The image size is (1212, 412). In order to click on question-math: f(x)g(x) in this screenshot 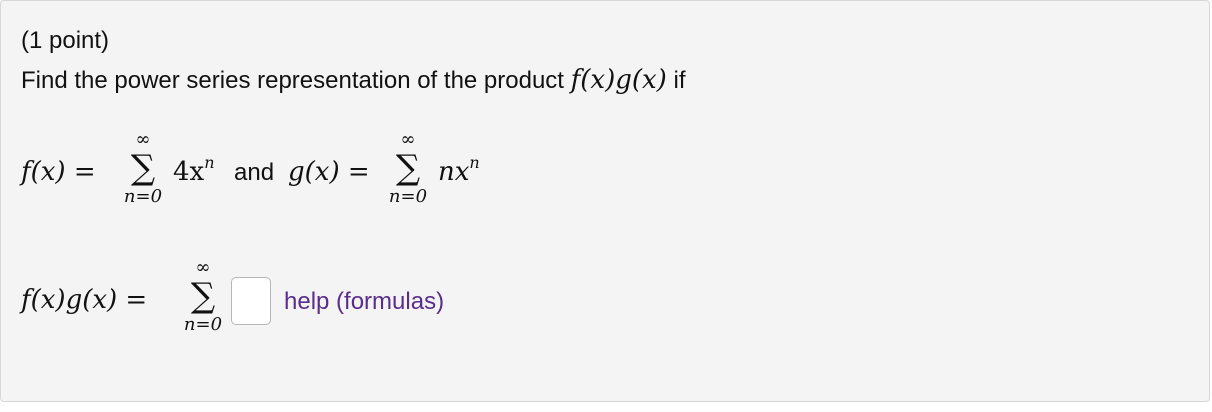, I will do `click(618, 80)`.